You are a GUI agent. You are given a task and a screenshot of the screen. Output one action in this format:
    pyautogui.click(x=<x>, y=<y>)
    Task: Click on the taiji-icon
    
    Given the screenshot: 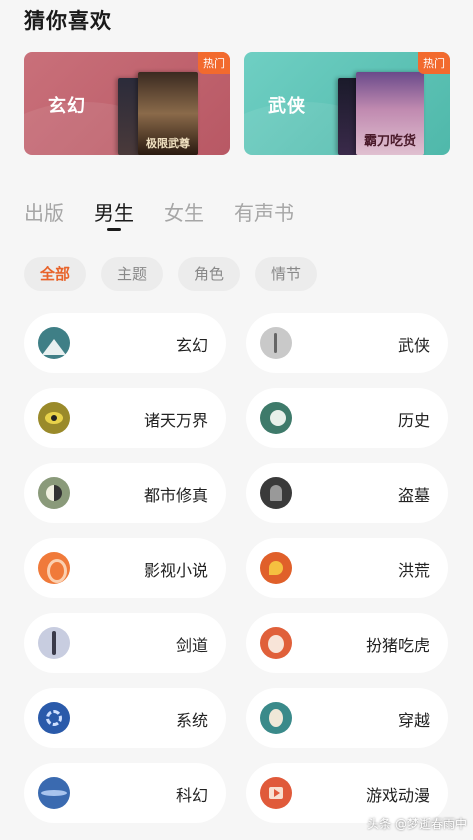 What is the action you would take?
    pyautogui.click(x=54, y=493)
    